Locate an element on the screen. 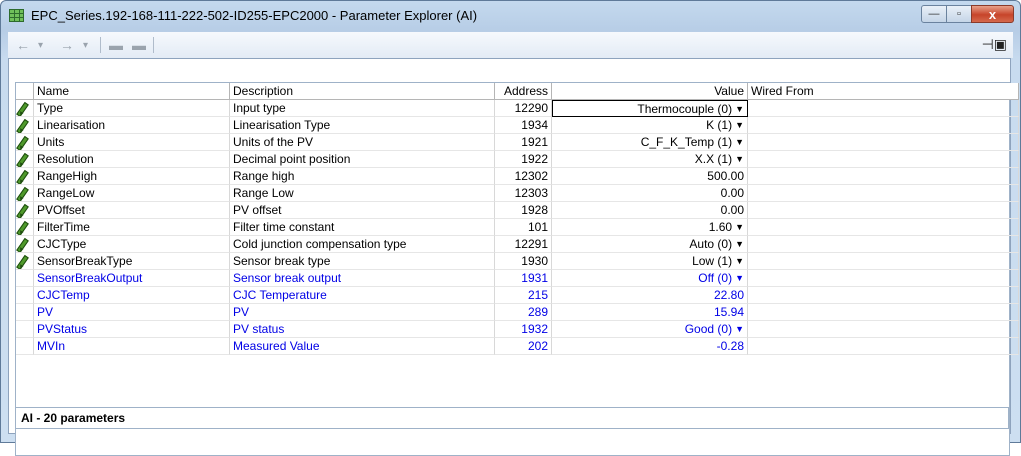  param-description: PV status is located at coordinates (362, 329).